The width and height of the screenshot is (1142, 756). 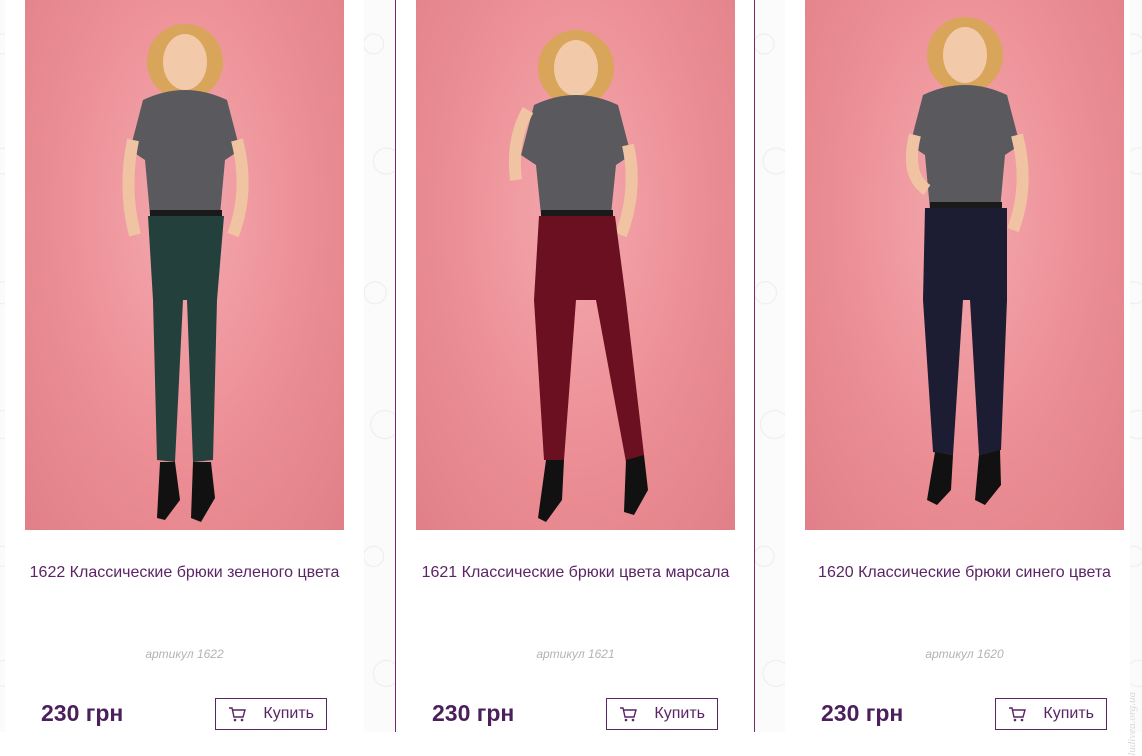 I want to click on product-sku: артикул 1620, so click(x=964, y=654).